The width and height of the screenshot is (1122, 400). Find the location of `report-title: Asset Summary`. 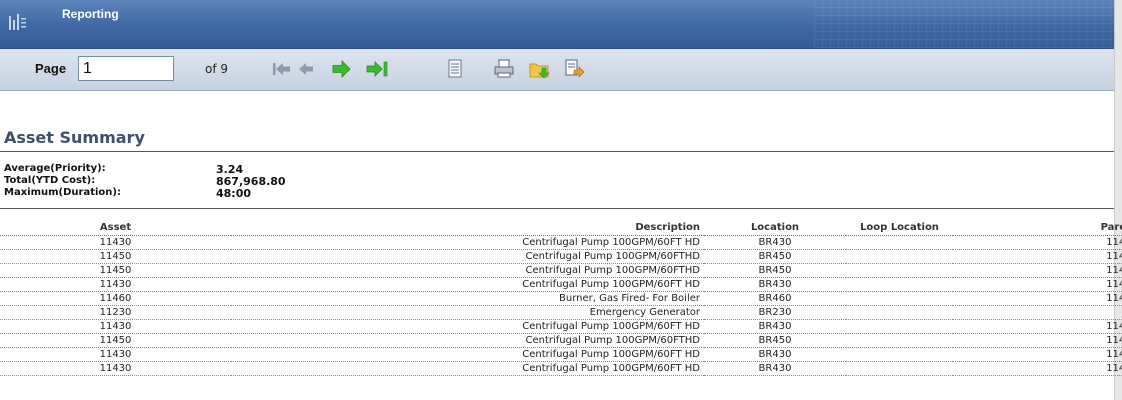

report-title: Asset Summary is located at coordinates (74, 137).